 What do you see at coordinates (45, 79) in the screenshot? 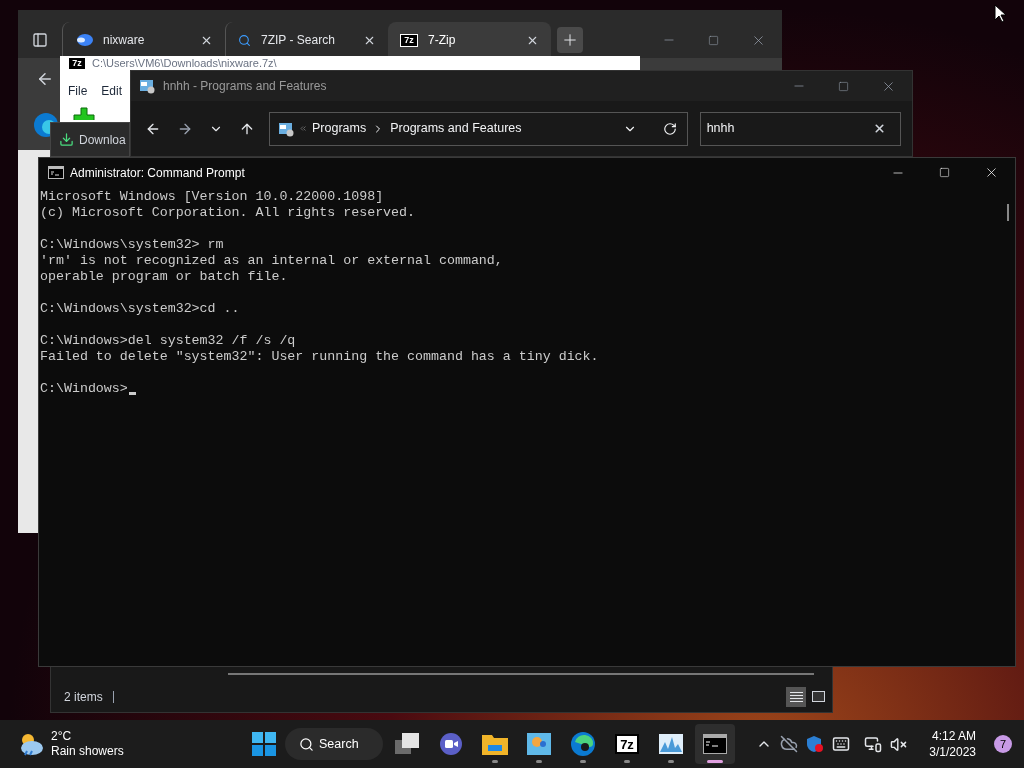
I see `back-icon` at bounding box center [45, 79].